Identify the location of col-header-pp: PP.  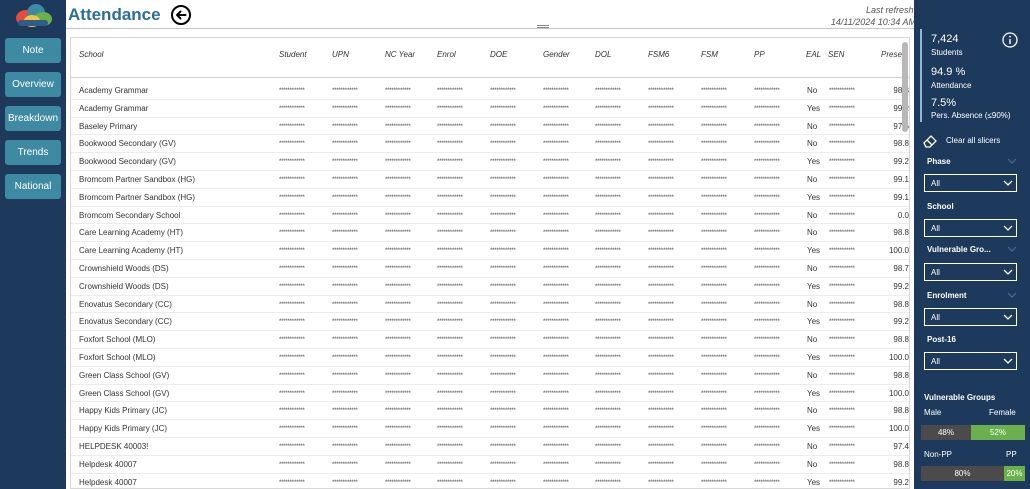
(759, 54).